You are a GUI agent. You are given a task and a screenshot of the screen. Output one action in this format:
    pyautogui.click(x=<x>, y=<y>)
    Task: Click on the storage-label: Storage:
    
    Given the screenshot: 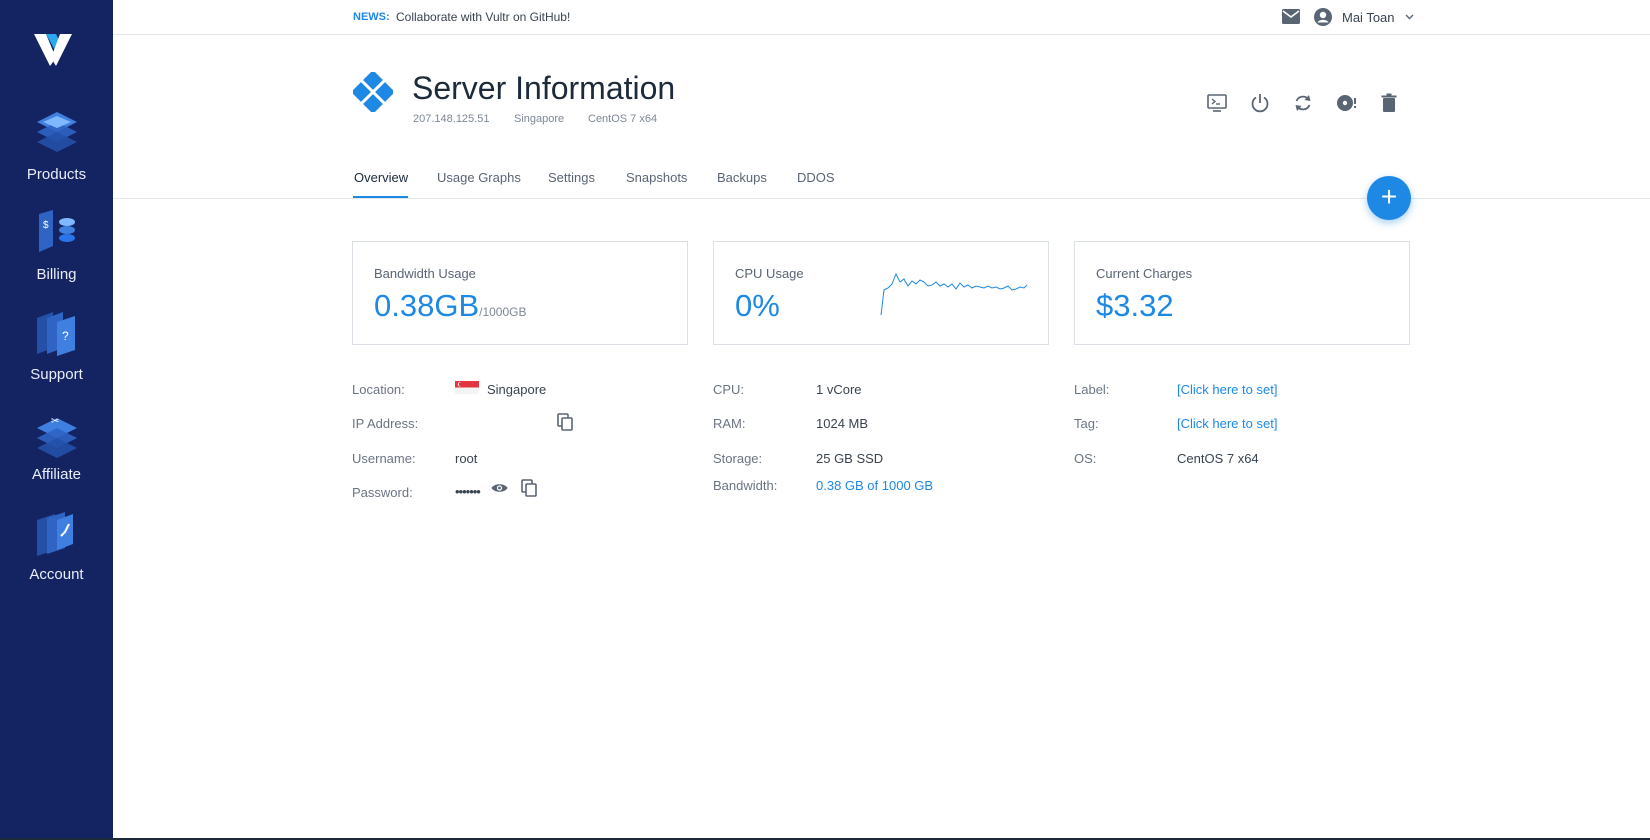 What is the action you would take?
    pyautogui.click(x=738, y=458)
    